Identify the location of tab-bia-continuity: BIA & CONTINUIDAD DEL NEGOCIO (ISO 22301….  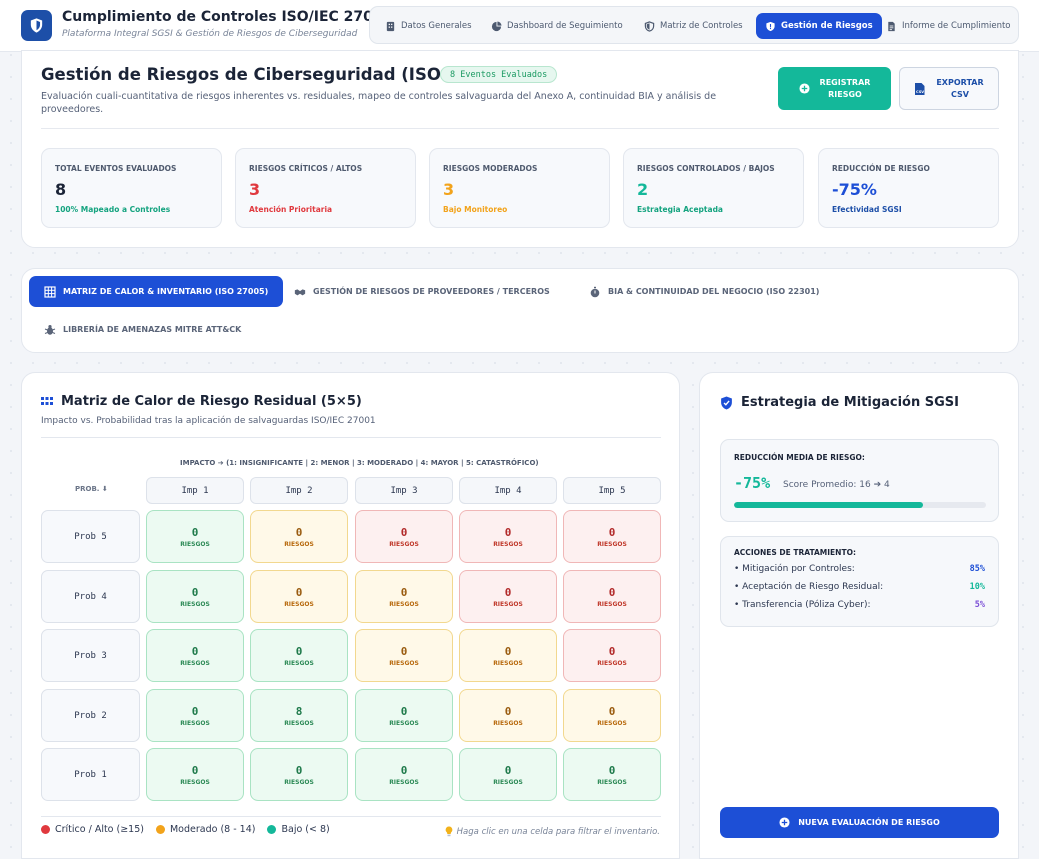
(704, 291).